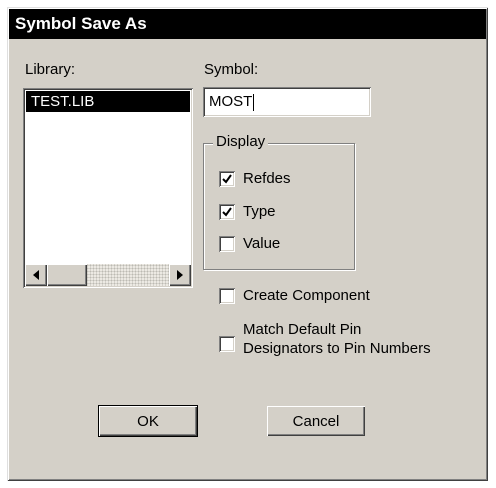  Describe the element at coordinates (108, 188) in the screenshot. I see `library-listbox: TEST.LIB` at that location.